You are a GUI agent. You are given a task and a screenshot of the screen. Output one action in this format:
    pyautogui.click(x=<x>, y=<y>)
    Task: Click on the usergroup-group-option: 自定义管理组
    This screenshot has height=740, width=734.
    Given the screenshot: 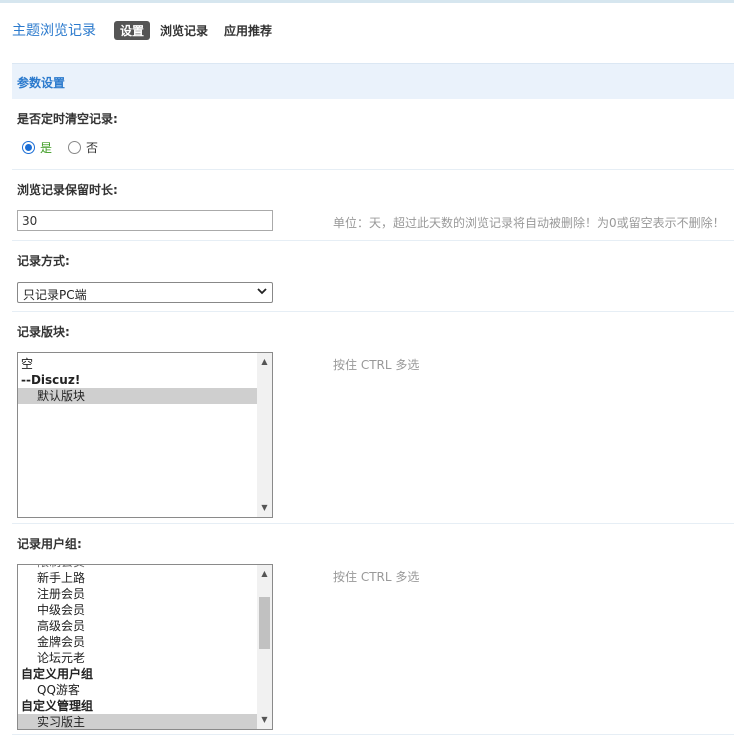 What is the action you would take?
    pyautogui.click(x=57, y=706)
    